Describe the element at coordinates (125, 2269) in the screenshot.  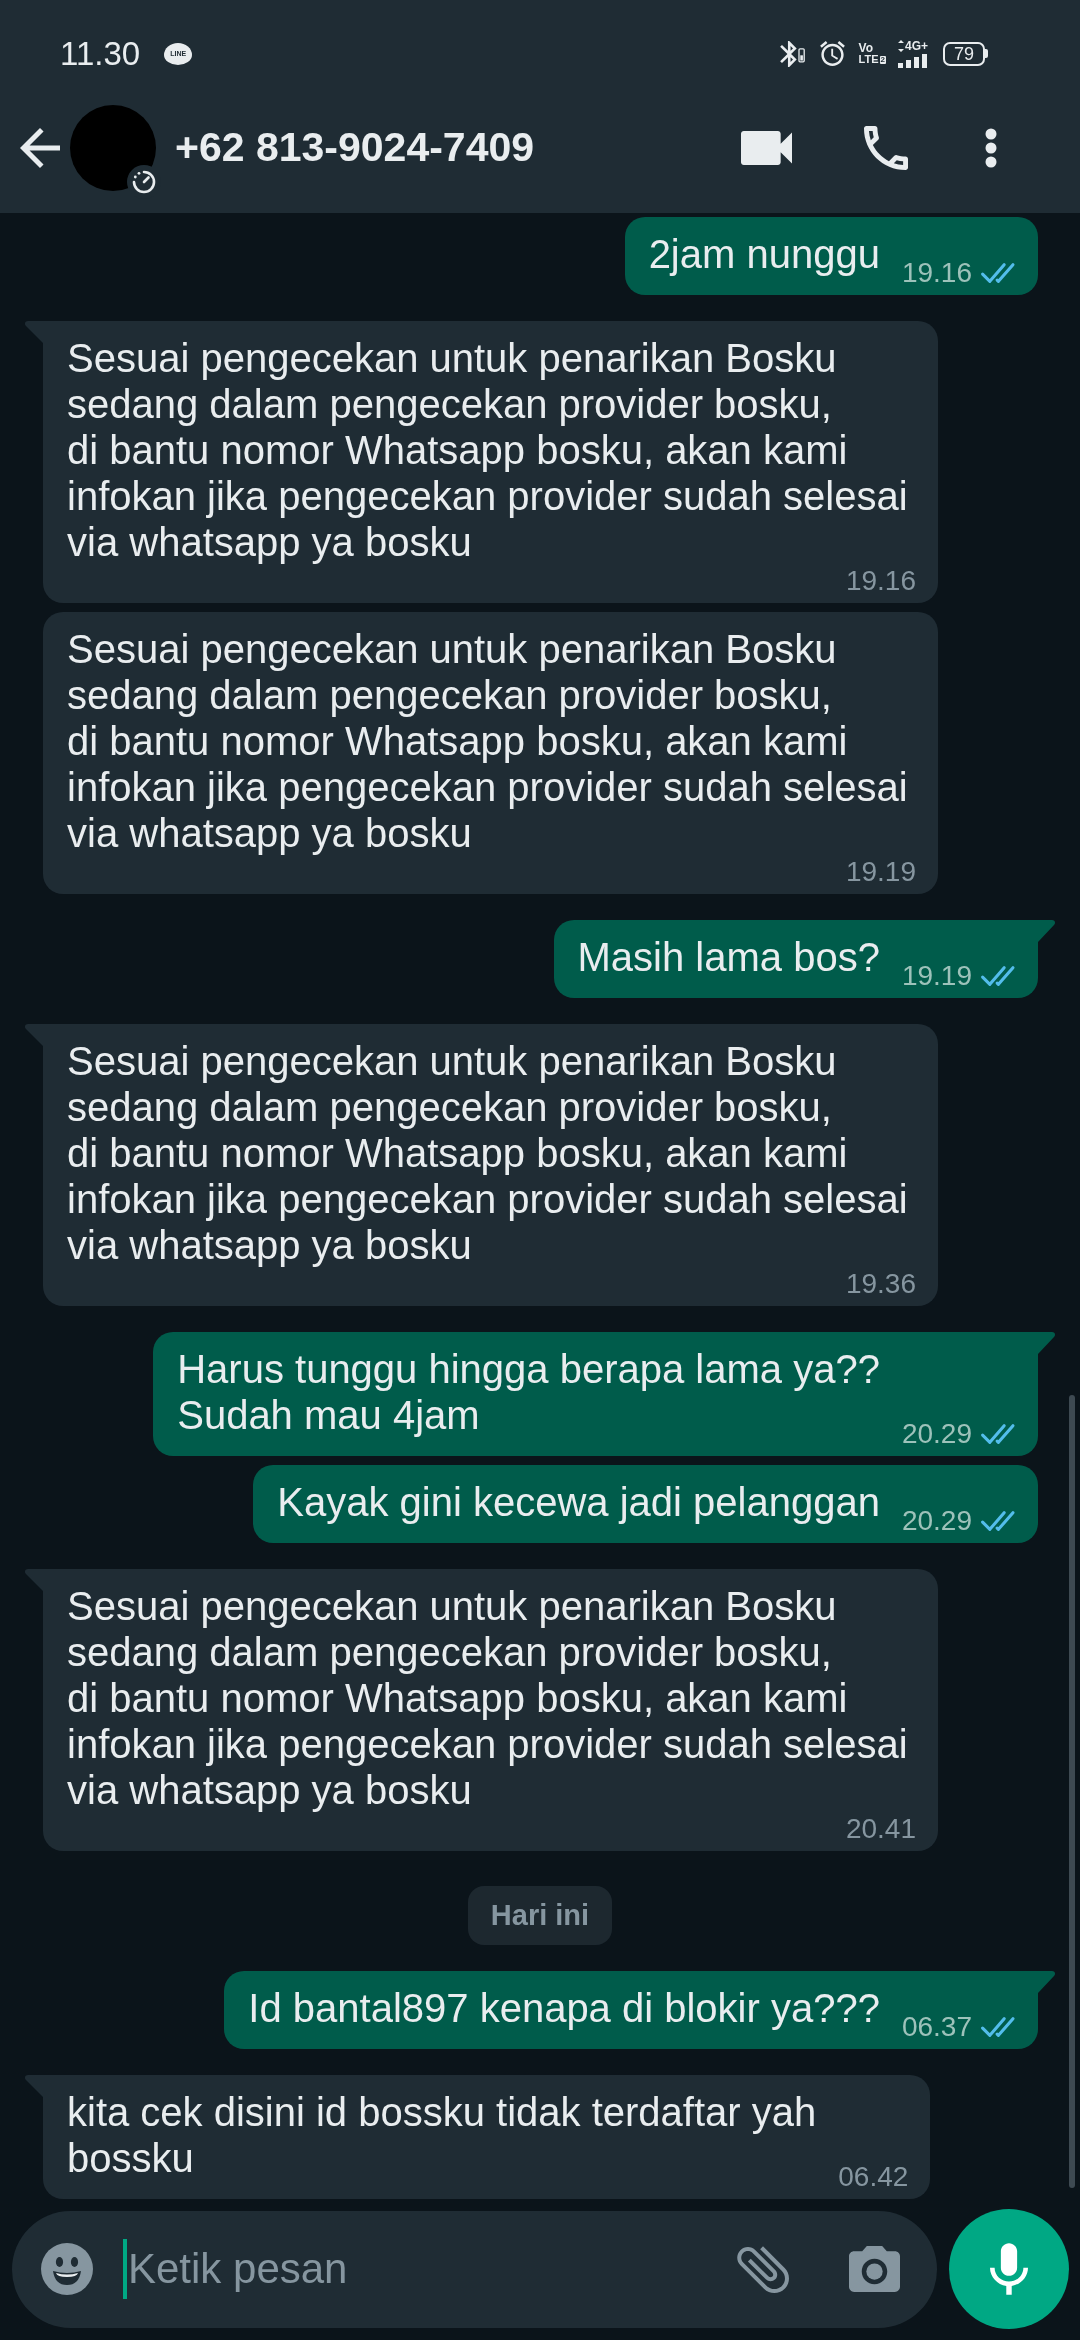
I see `text-cursor-icon` at that location.